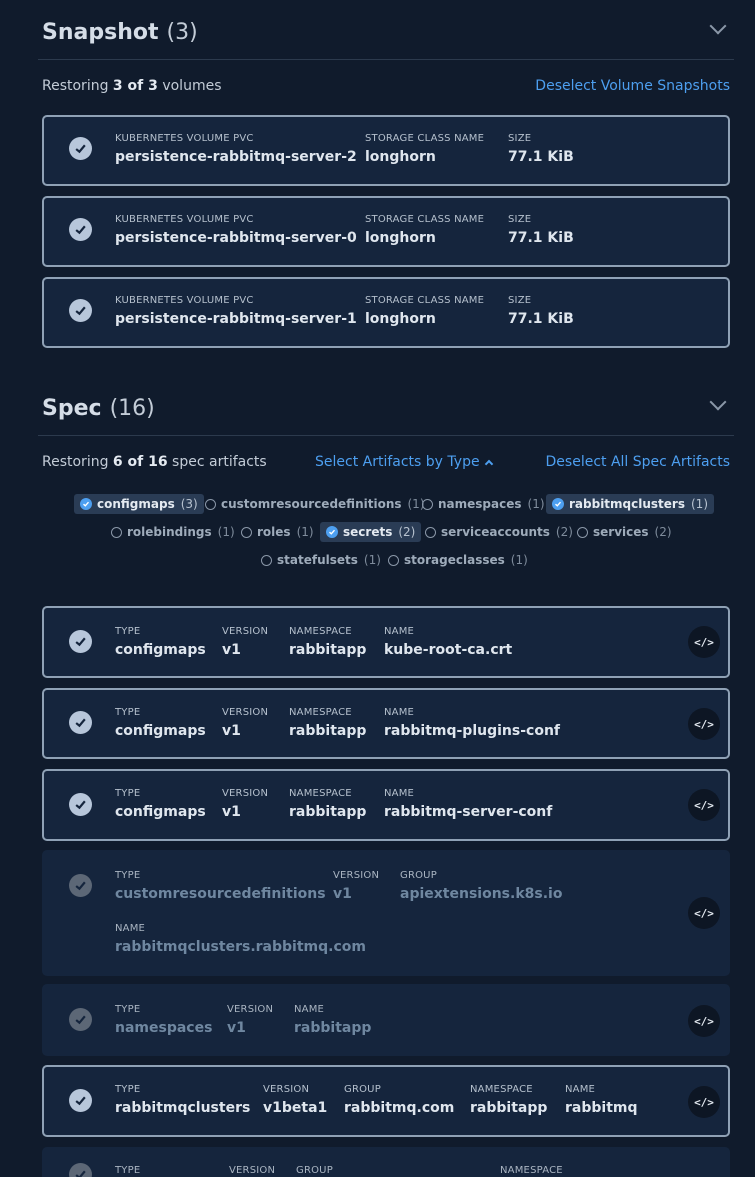 This screenshot has height=1177, width=755. I want to click on chip-services: services (2), so click(624, 532).